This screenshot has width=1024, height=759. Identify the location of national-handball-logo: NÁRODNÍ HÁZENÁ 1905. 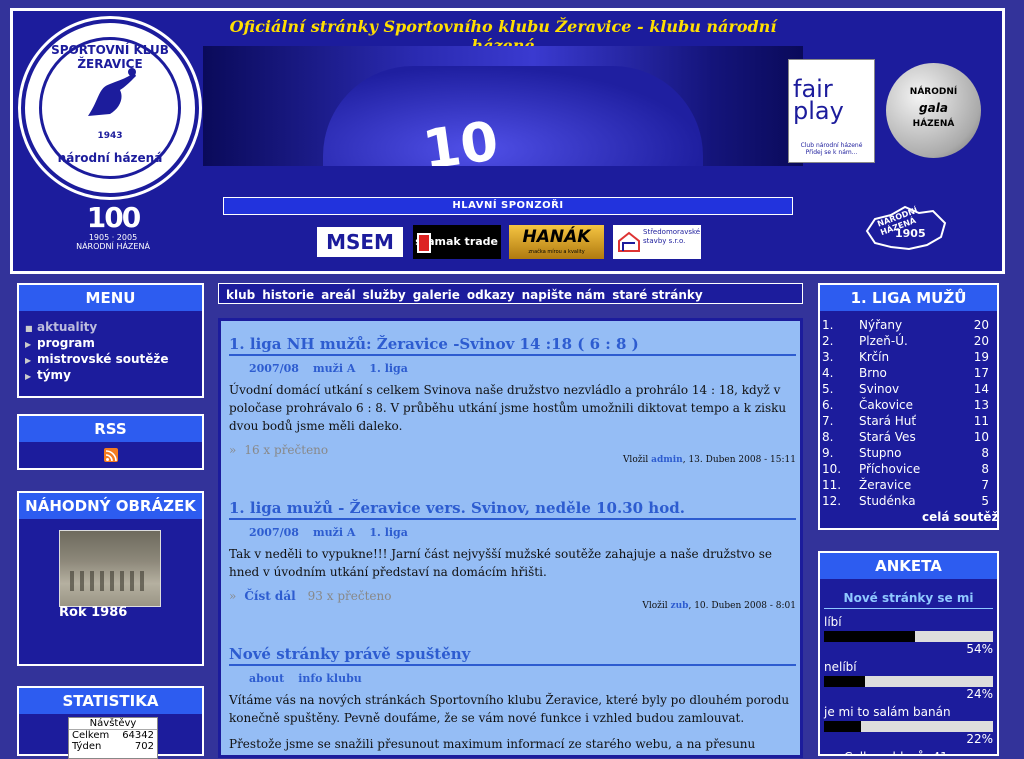
(906, 229).